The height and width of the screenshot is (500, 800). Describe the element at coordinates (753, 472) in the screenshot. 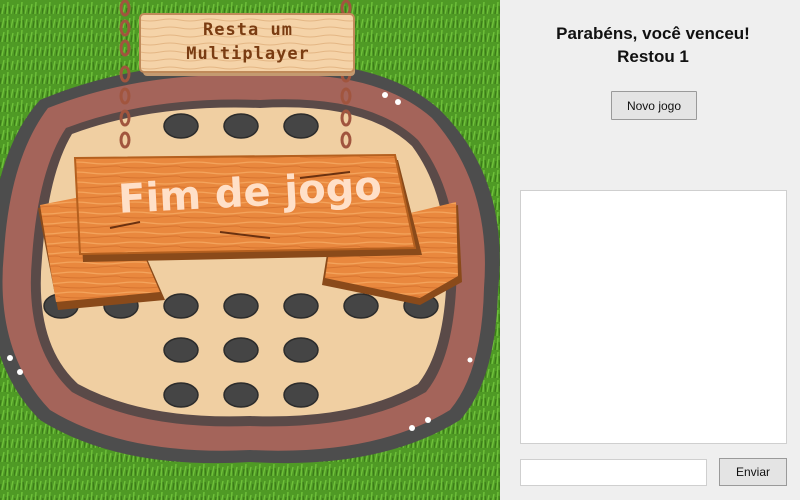

I see `send-button: Enviar` at that location.